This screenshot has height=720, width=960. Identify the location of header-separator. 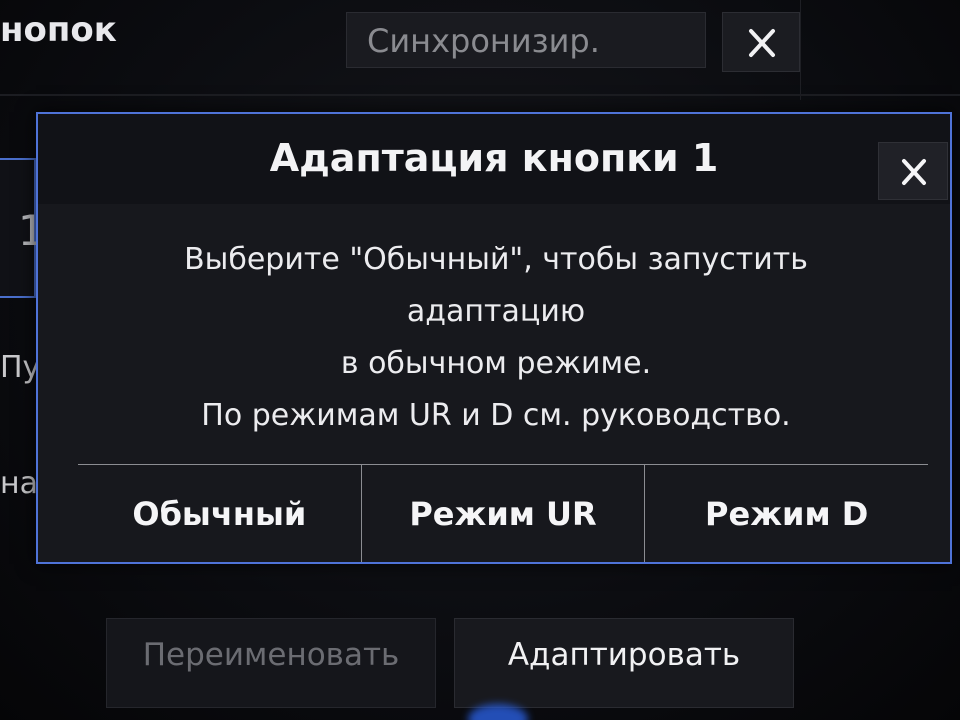
(800, 50).